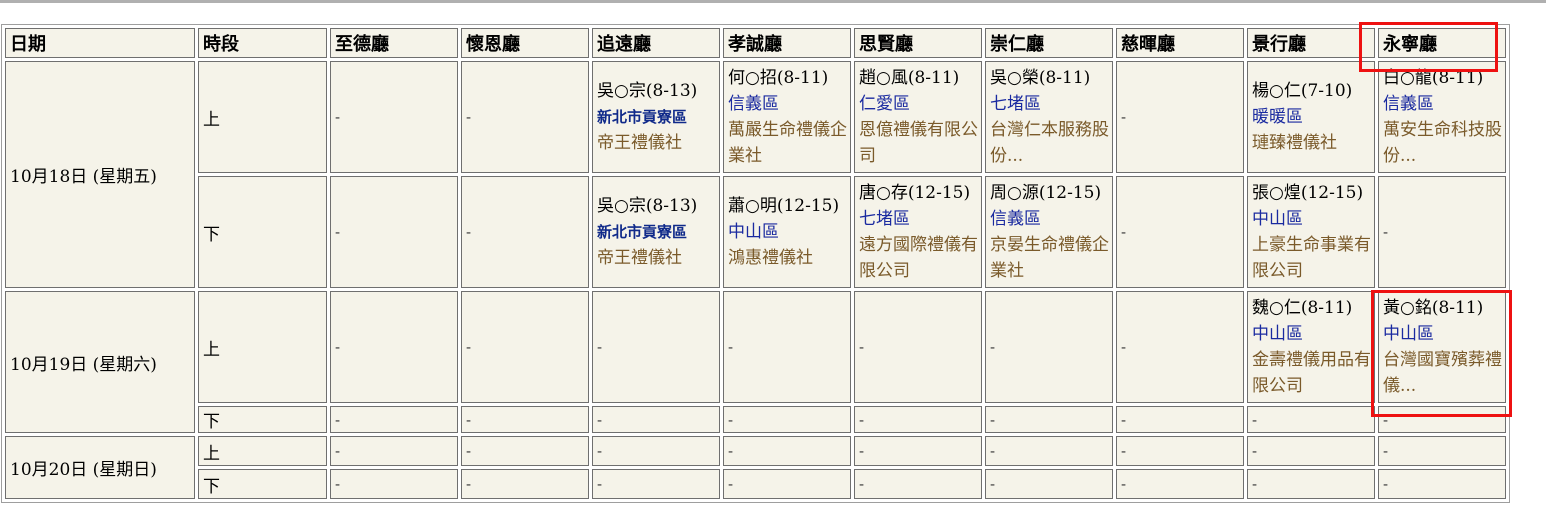  I want to click on booking-person: 吳○榮(8-11), so click(1040, 78).